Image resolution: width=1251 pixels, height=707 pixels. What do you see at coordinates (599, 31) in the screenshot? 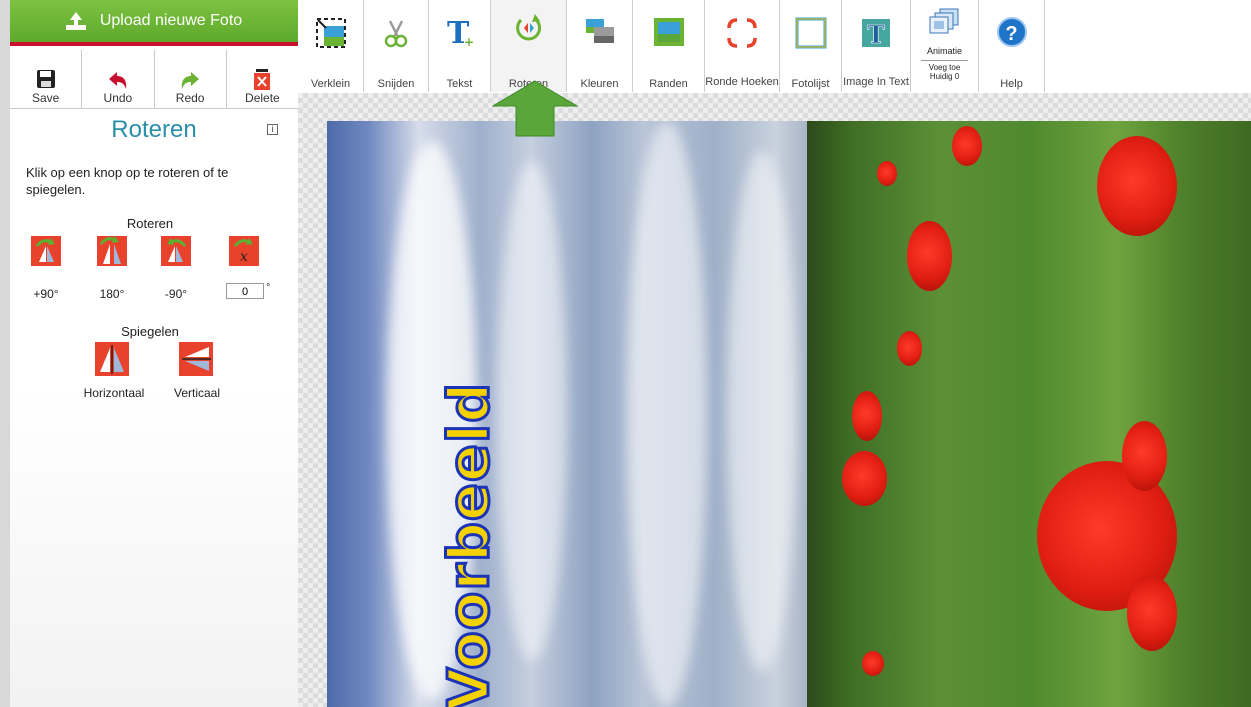
I see `colors-icon` at bounding box center [599, 31].